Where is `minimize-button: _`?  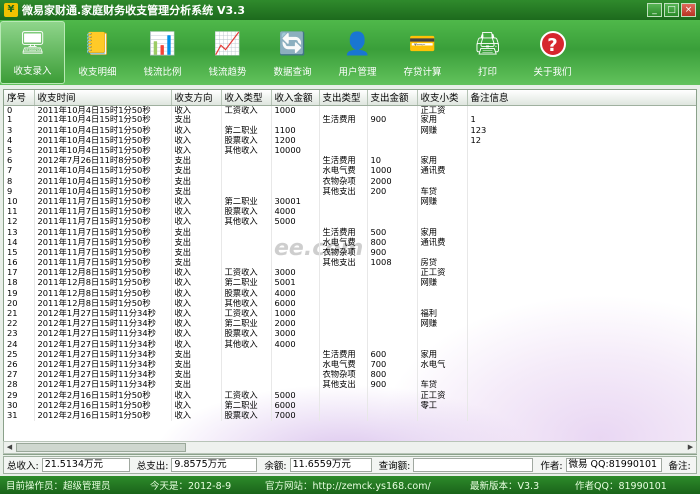
minimize-button: _ is located at coordinates (654, 10).